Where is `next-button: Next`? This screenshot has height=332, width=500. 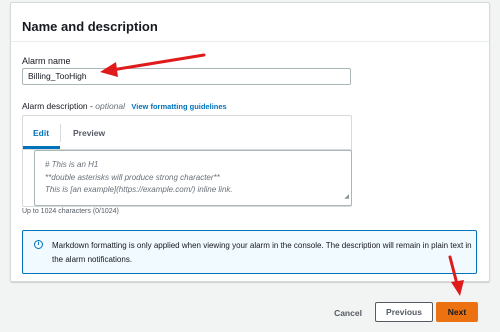 next-button: Next is located at coordinates (457, 312).